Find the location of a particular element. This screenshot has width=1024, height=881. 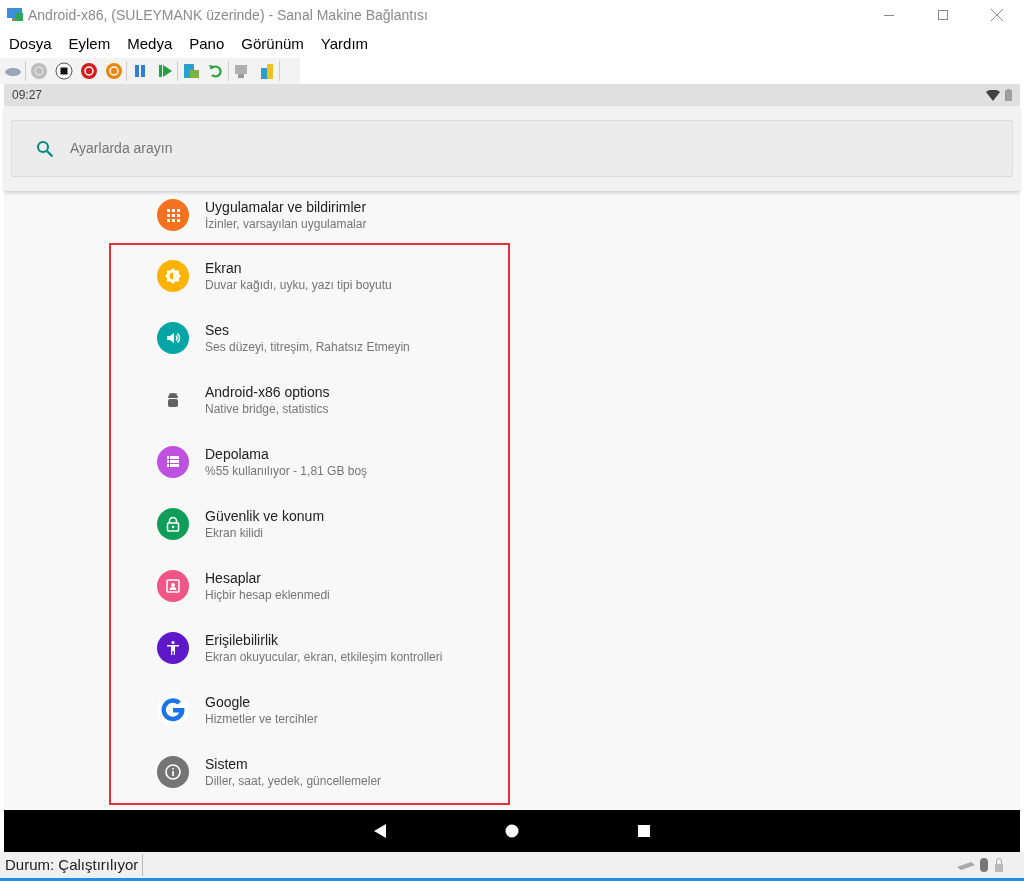

setting-subtitle: Hiçbir hesap eklenmedi is located at coordinates (267, 595).